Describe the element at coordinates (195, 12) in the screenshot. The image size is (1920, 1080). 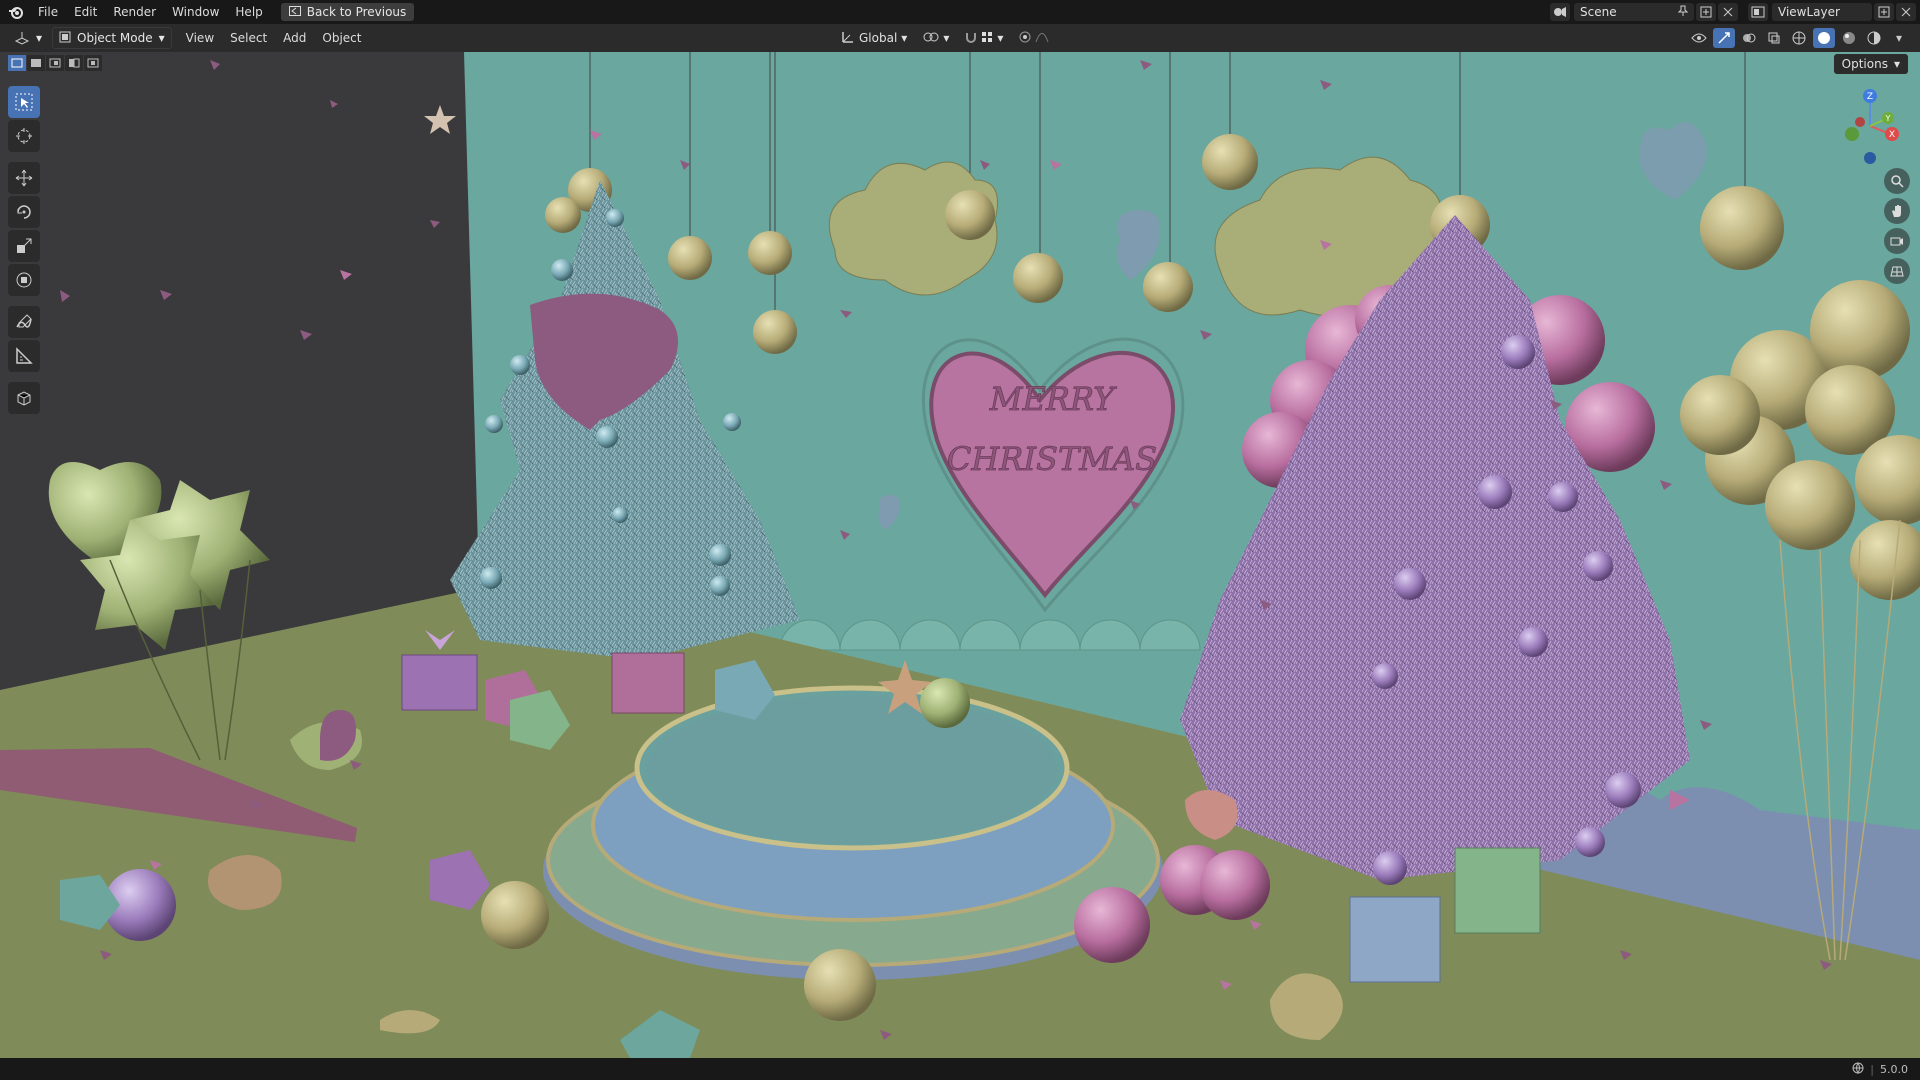
I see `menu-window: Window` at that location.